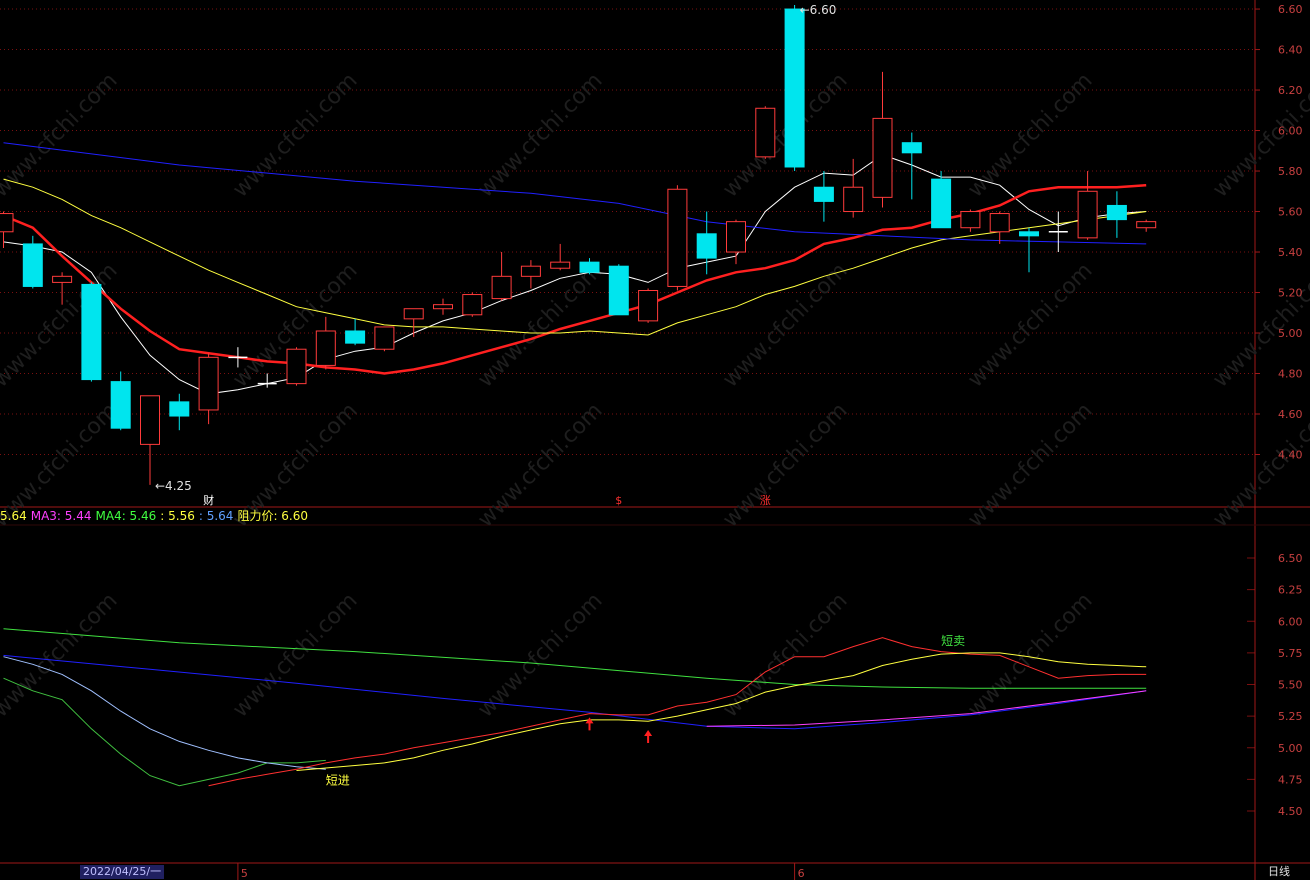 This screenshot has width=1310, height=880. Describe the element at coordinates (1290, 748) in the screenshot. I see `indicator-tick-label: 5.00` at that location.